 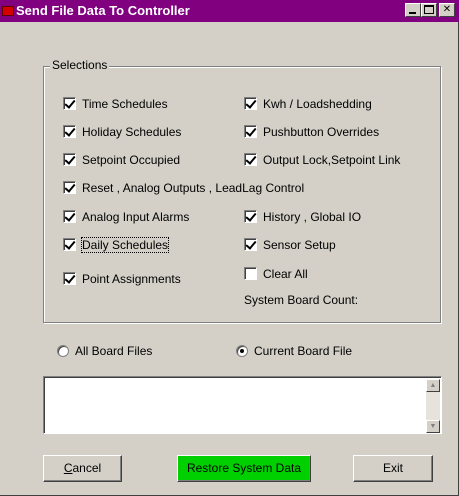 I want to click on checkbox-label: Holiday Schedules, so click(x=132, y=132).